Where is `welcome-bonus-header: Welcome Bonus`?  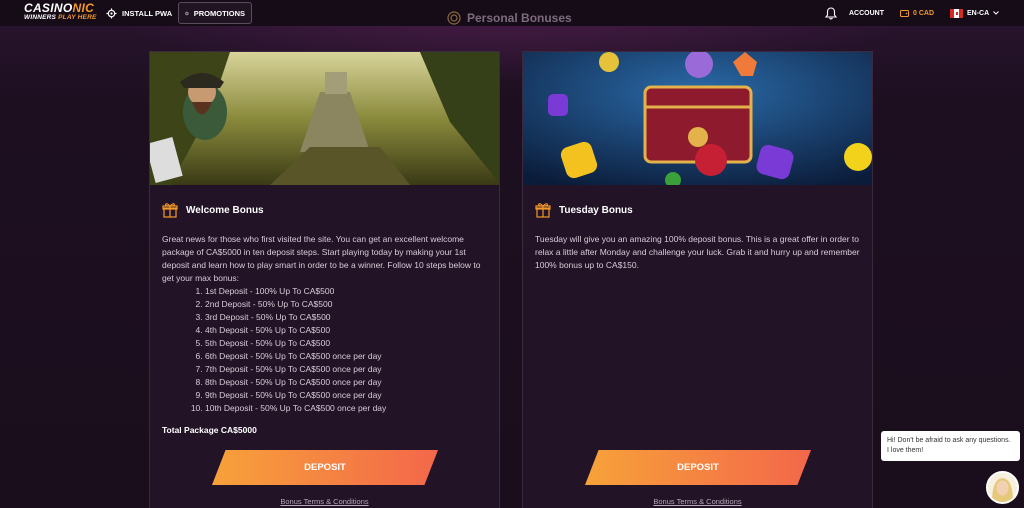 welcome-bonus-header: Welcome Bonus is located at coordinates (213, 210).